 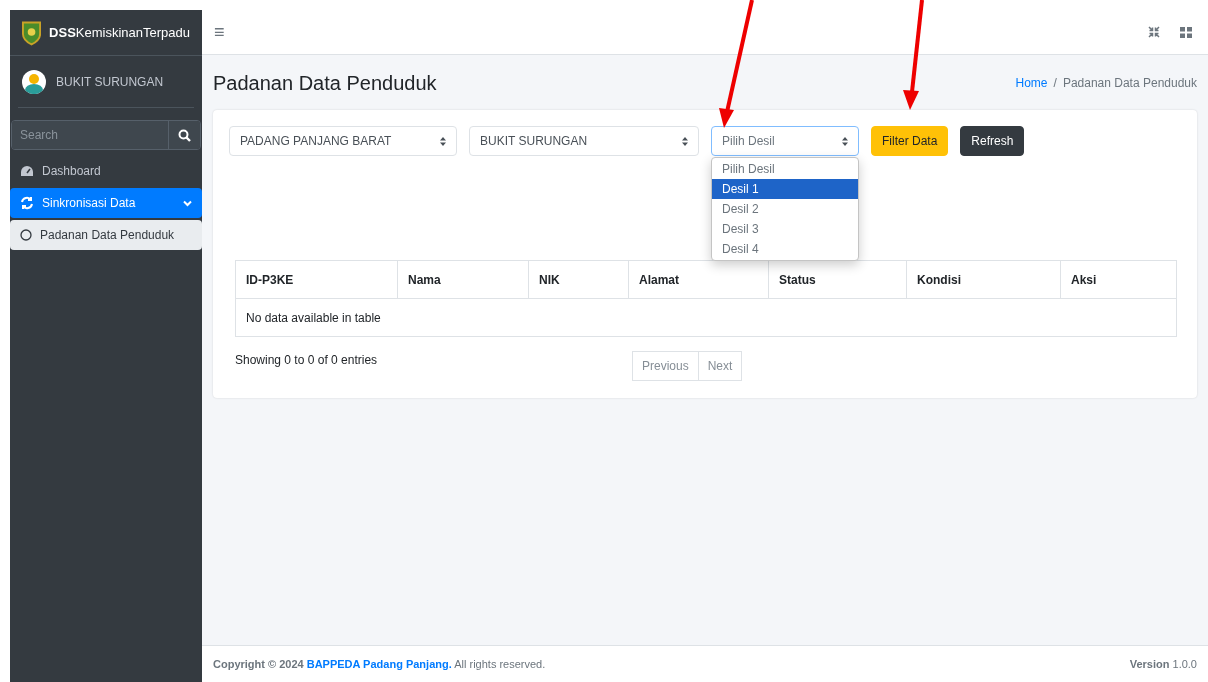 What do you see at coordinates (106, 203) in the screenshot?
I see `sidebar-item: Sinkronisasi Data` at bounding box center [106, 203].